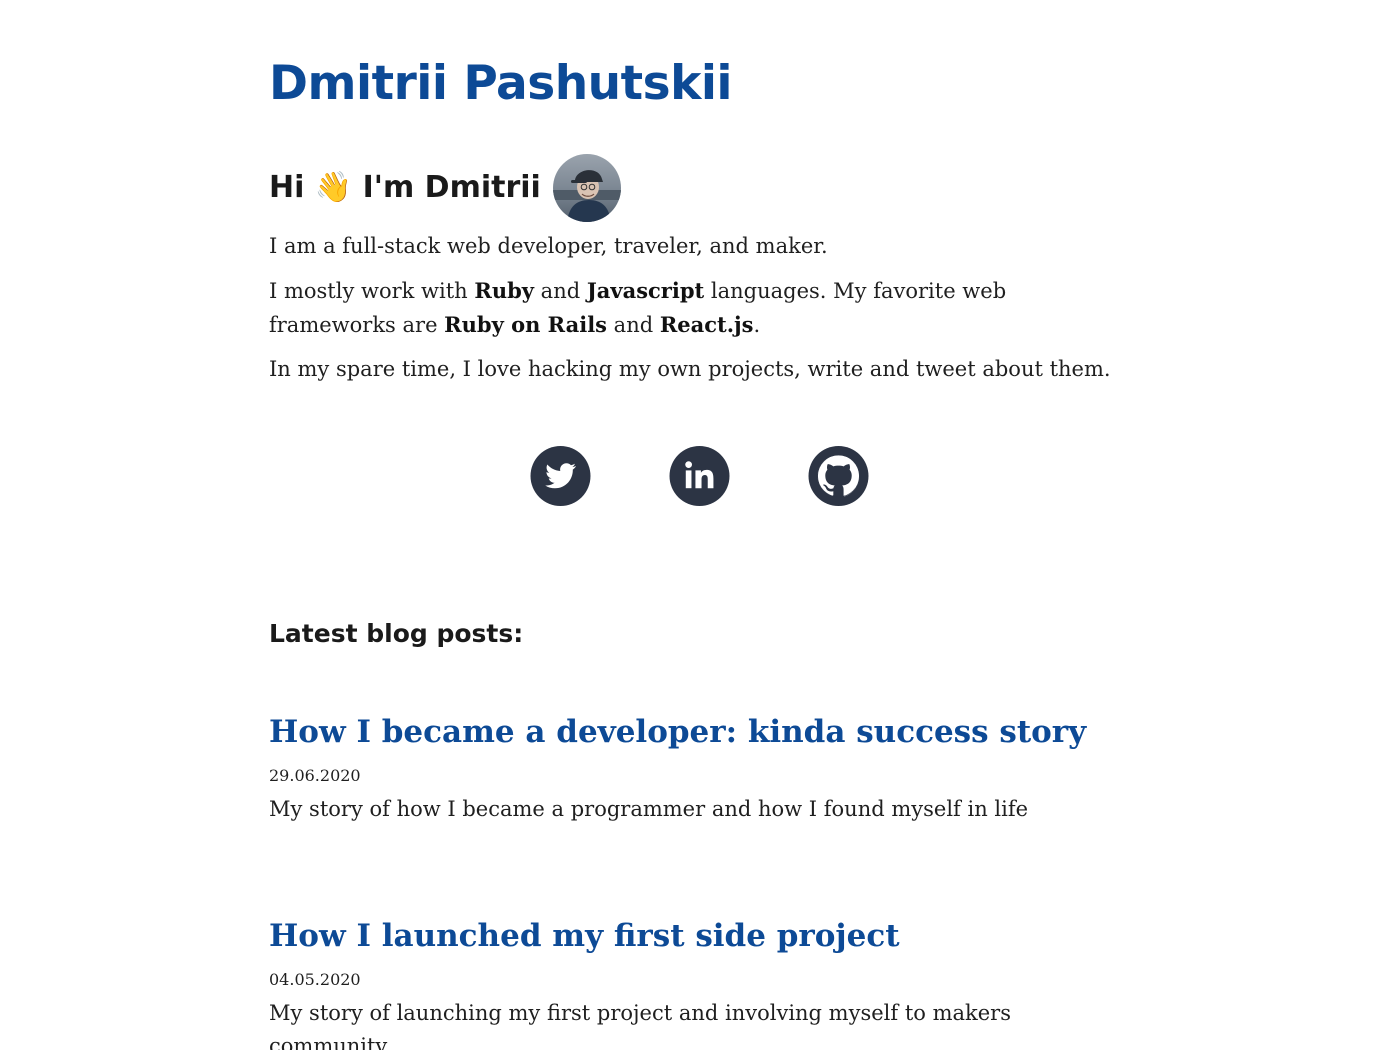 This screenshot has height=1050, width=1400. I want to click on stack-text: I mostly work with, so click(372, 291).